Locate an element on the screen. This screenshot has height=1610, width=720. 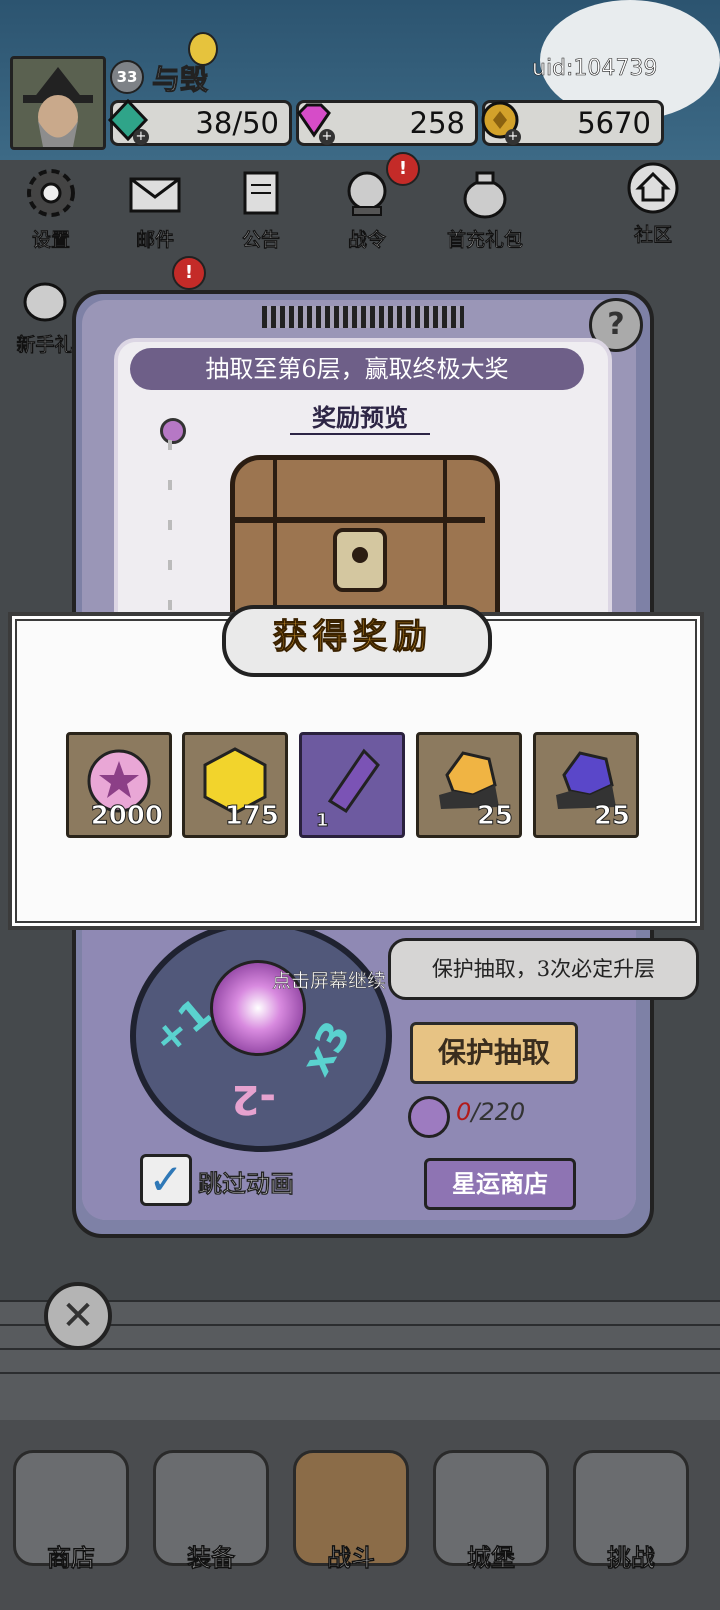
level-badge: 33 is located at coordinates (127, 77).